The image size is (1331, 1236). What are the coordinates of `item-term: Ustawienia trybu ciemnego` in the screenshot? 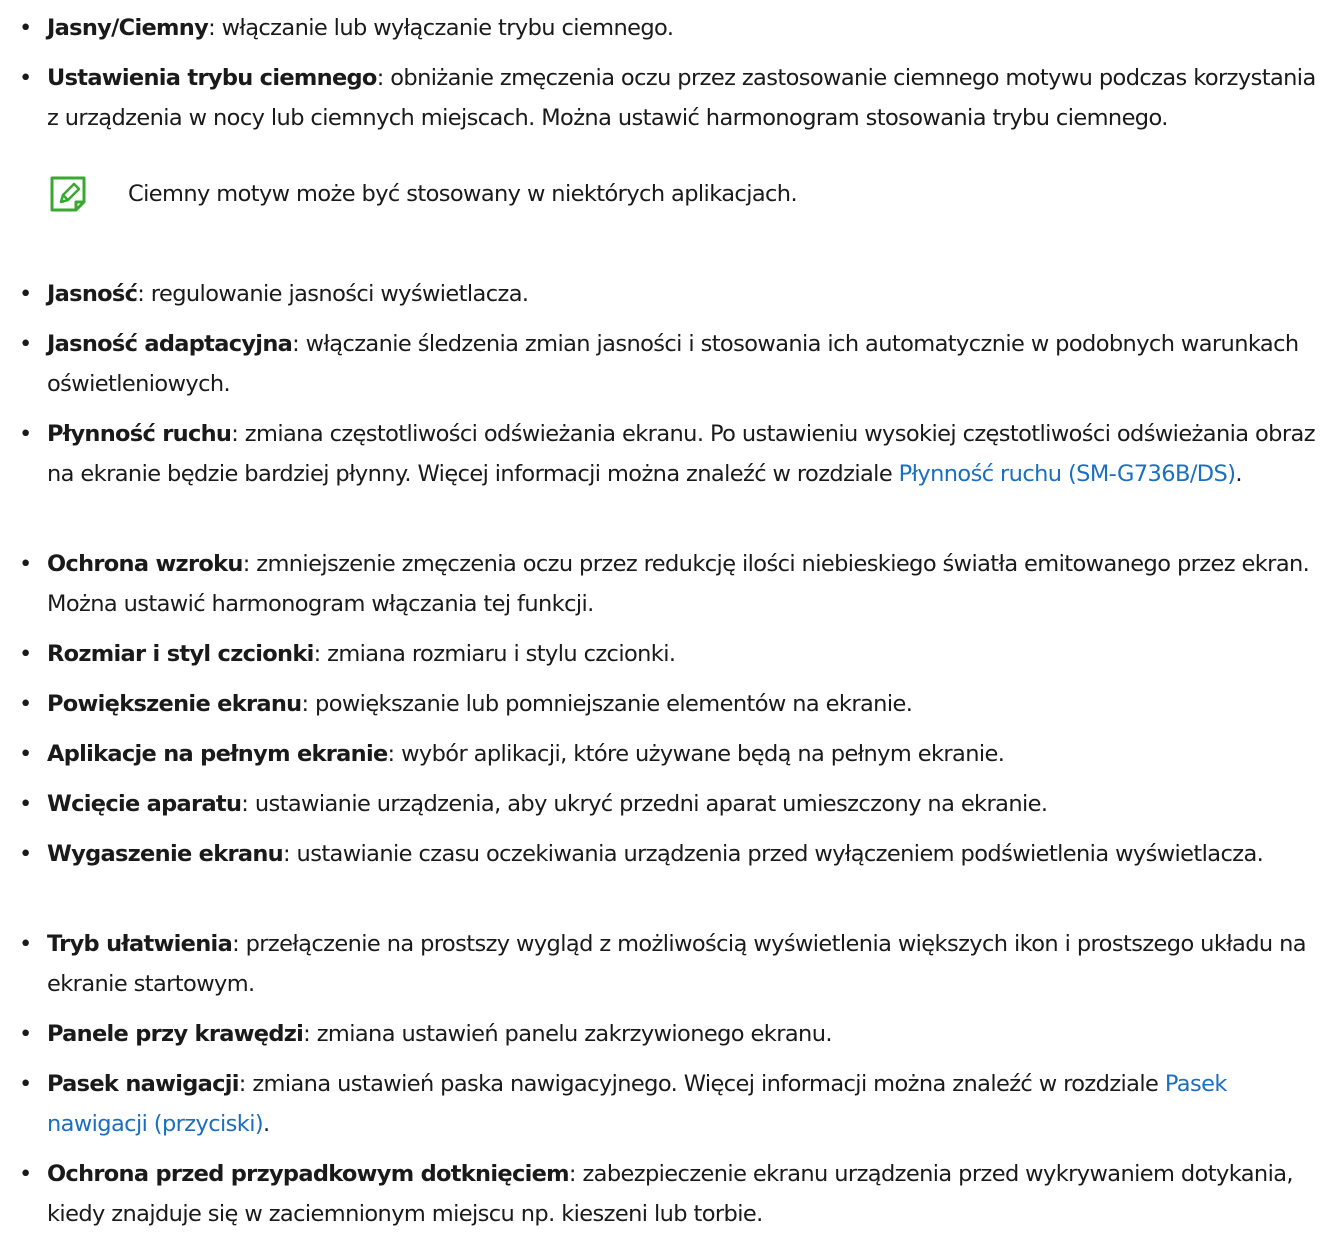 It's located at (212, 78).